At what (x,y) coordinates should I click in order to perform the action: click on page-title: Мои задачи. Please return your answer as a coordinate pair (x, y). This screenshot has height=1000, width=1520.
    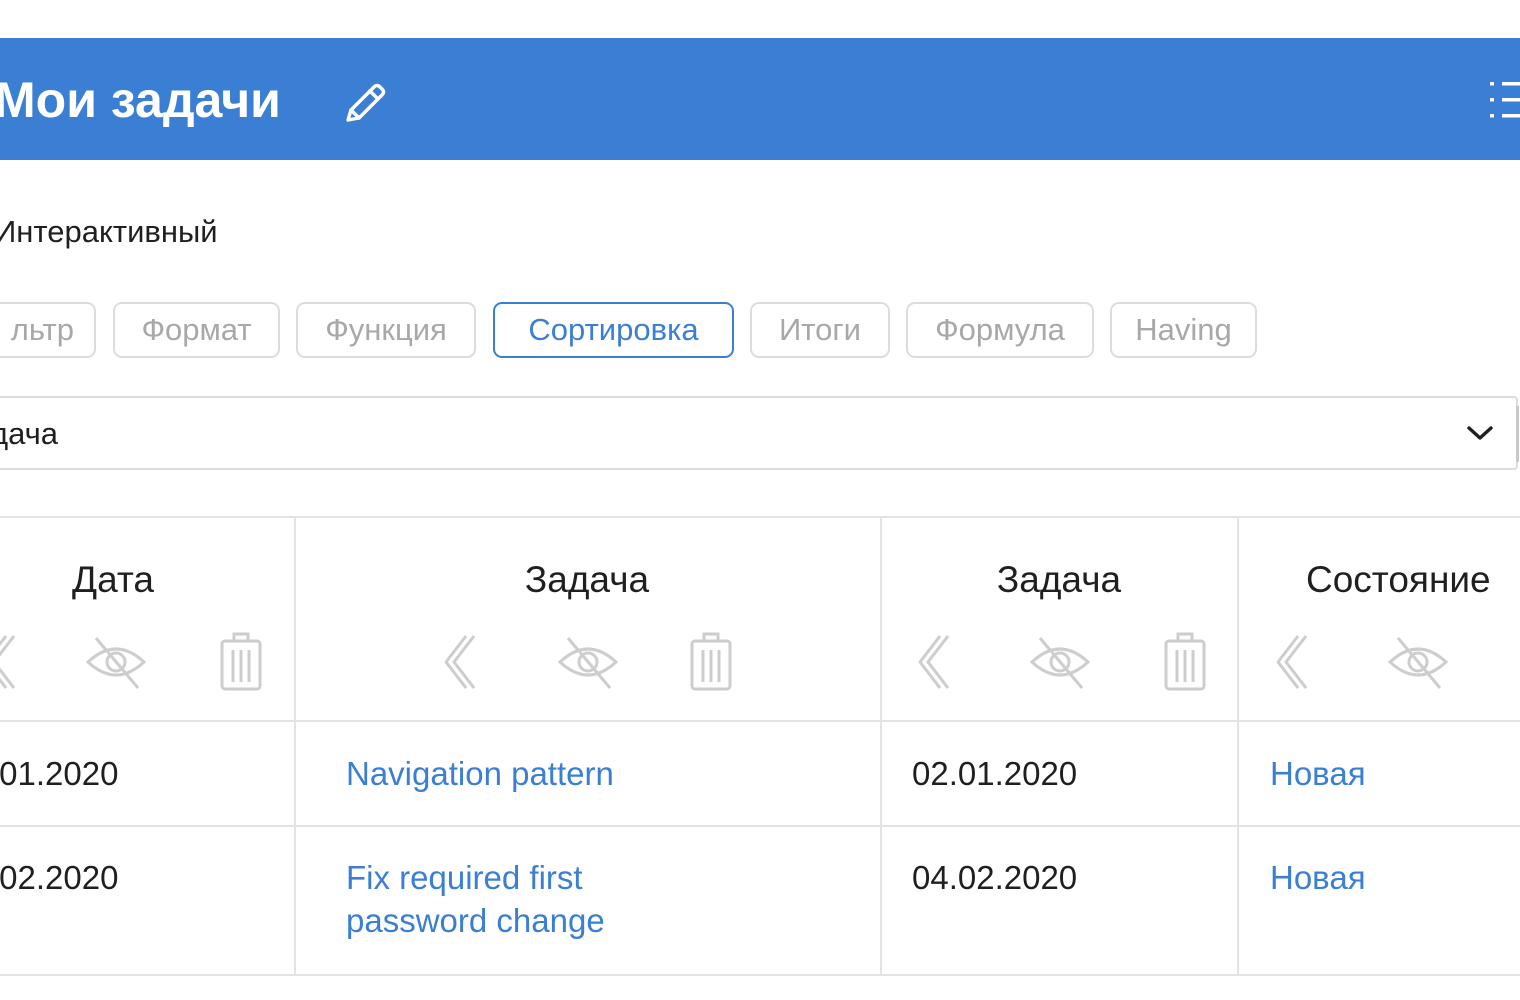
    Looking at the image, I should click on (140, 100).